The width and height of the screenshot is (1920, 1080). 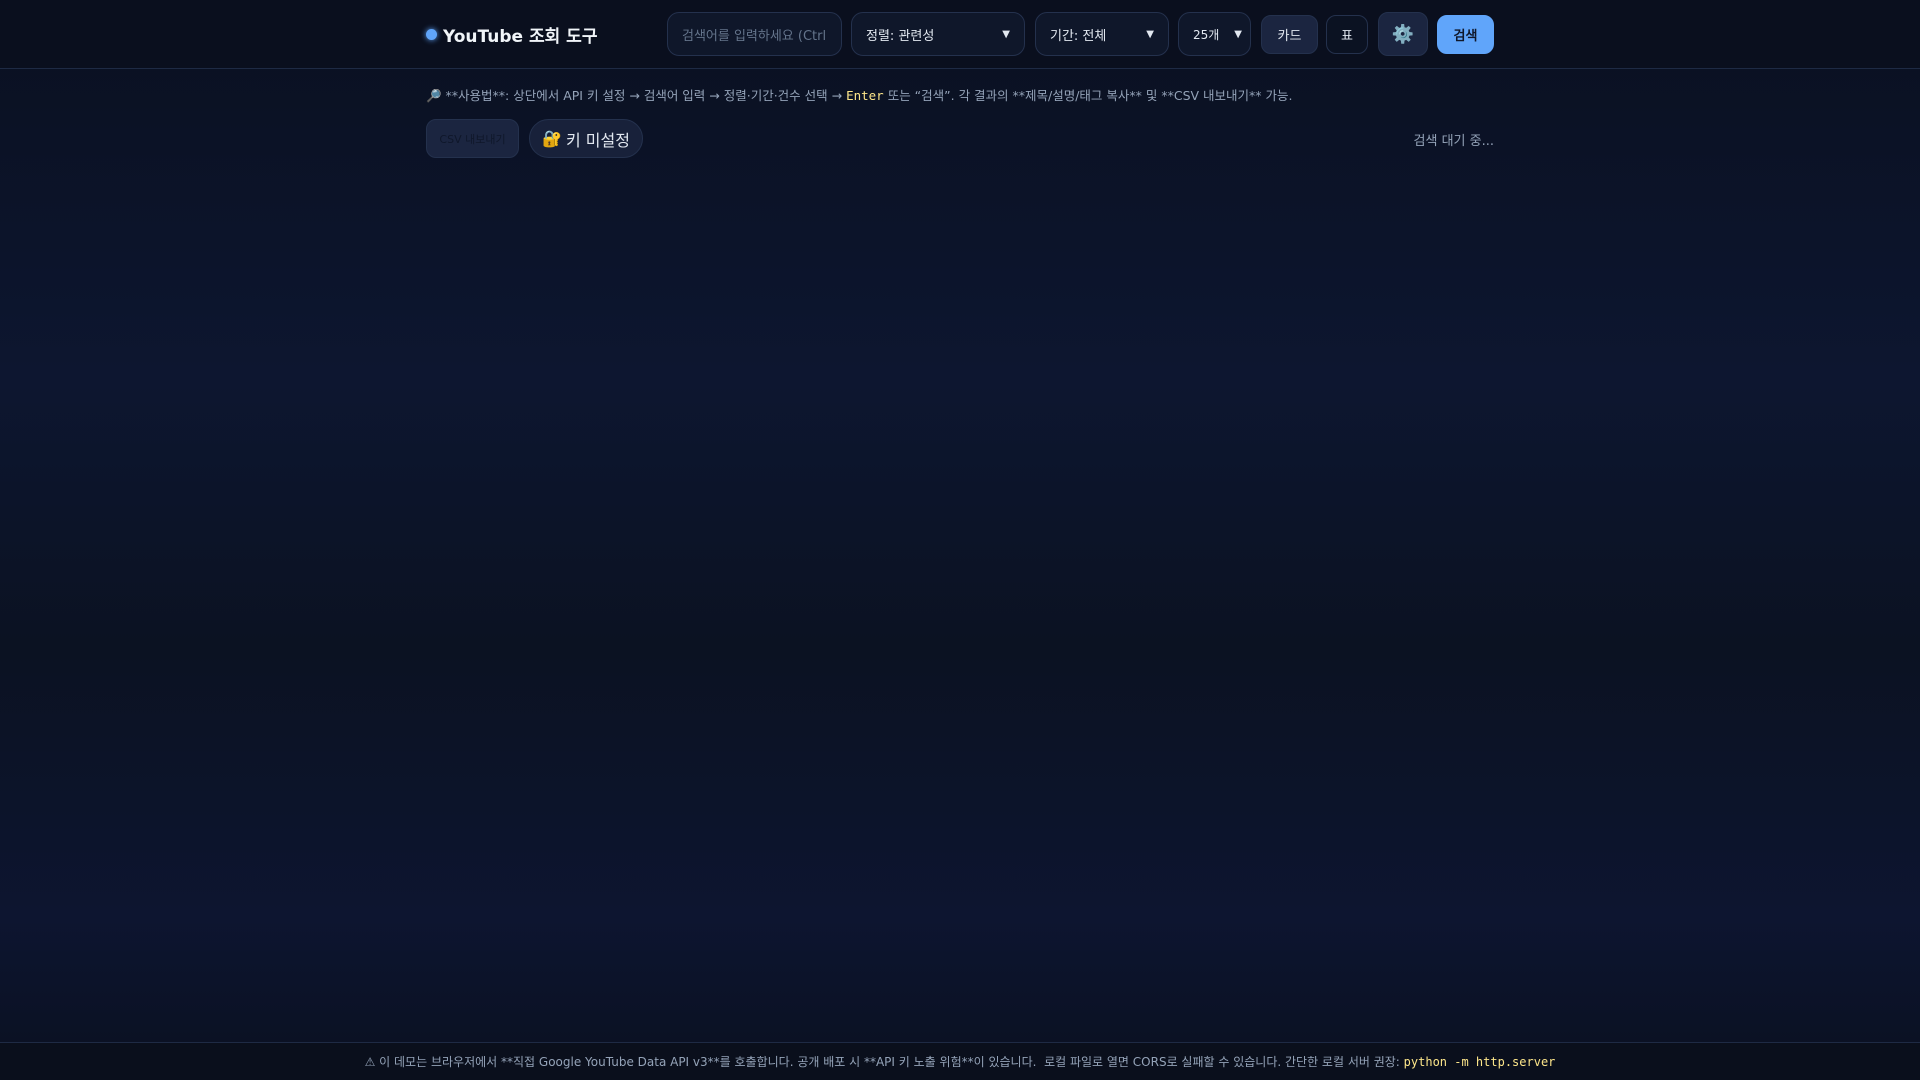 What do you see at coordinates (1347, 34) in the screenshot?
I see `view-table-button: 표` at bounding box center [1347, 34].